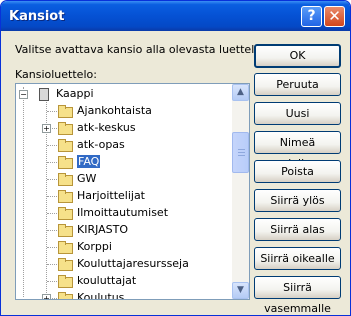 The width and height of the screenshot is (351, 316). What do you see at coordinates (123, 162) in the screenshot?
I see `tree-item: FAQ` at bounding box center [123, 162].